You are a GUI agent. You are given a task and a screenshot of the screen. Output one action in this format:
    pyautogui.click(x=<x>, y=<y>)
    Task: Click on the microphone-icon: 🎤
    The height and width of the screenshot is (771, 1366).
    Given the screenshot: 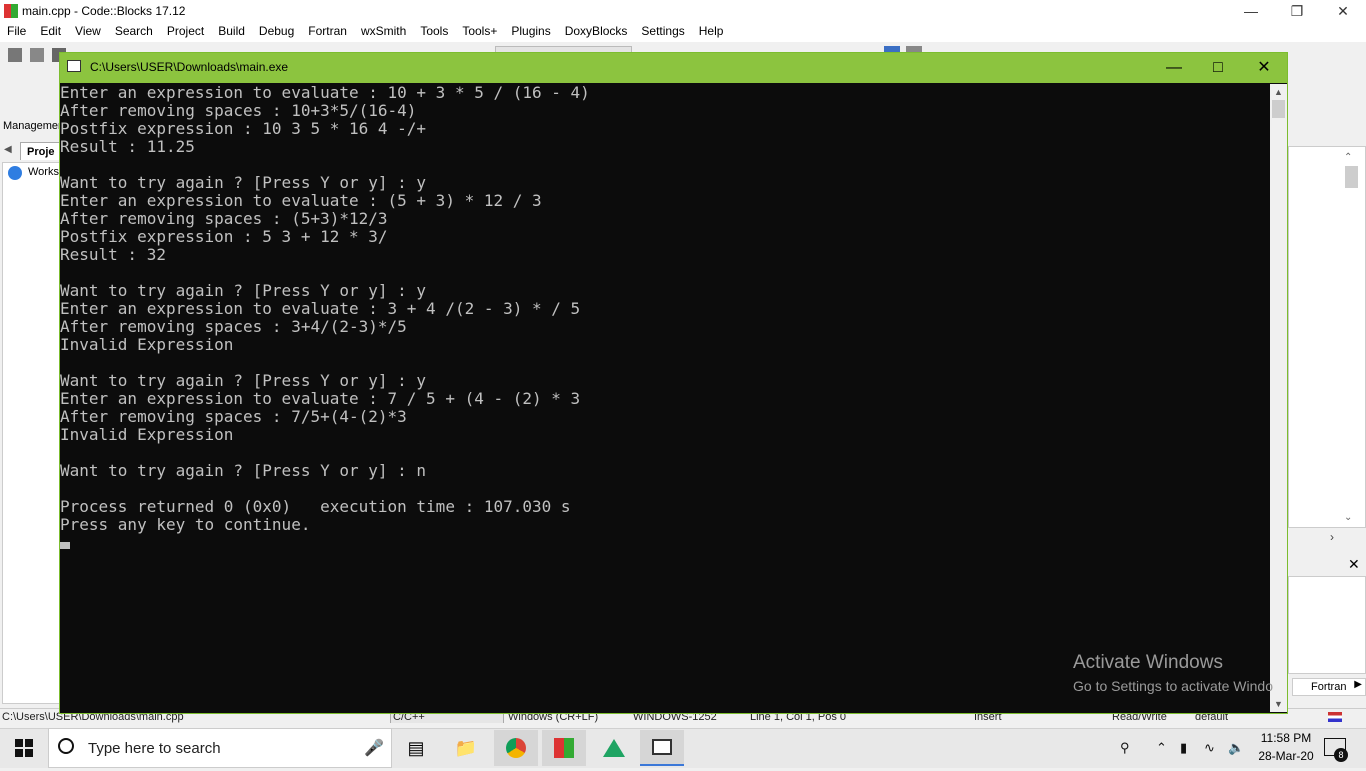 What is the action you would take?
    pyautogui.click(x=374, y=748)
    